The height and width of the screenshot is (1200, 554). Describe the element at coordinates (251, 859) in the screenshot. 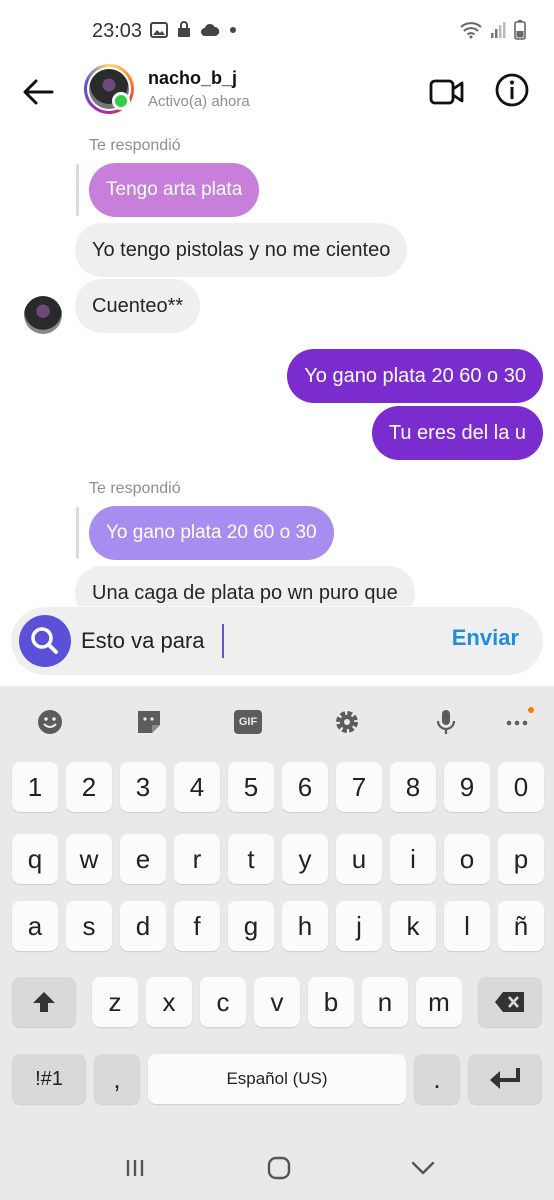

I see `key-t: t` at that location.